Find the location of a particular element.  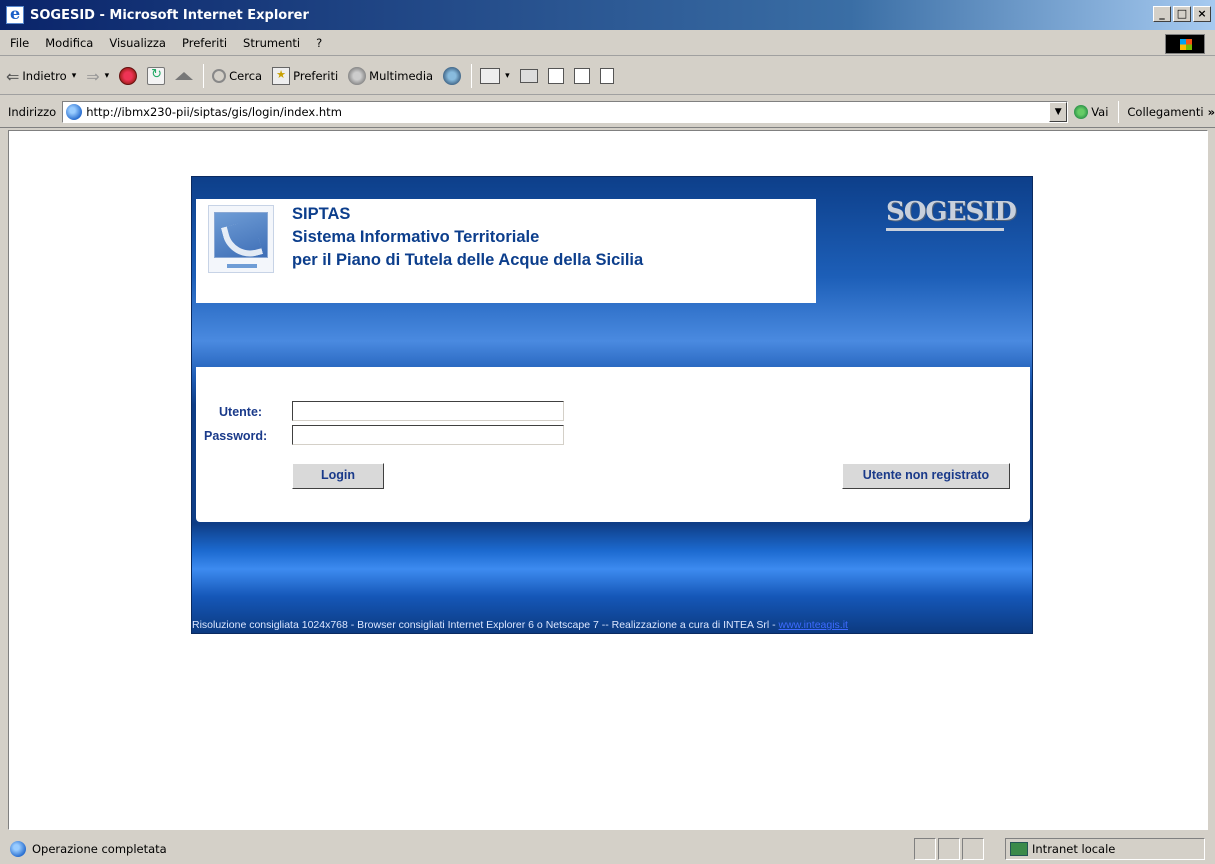

maximize-button: □ is located at coordinates (1182, 14).